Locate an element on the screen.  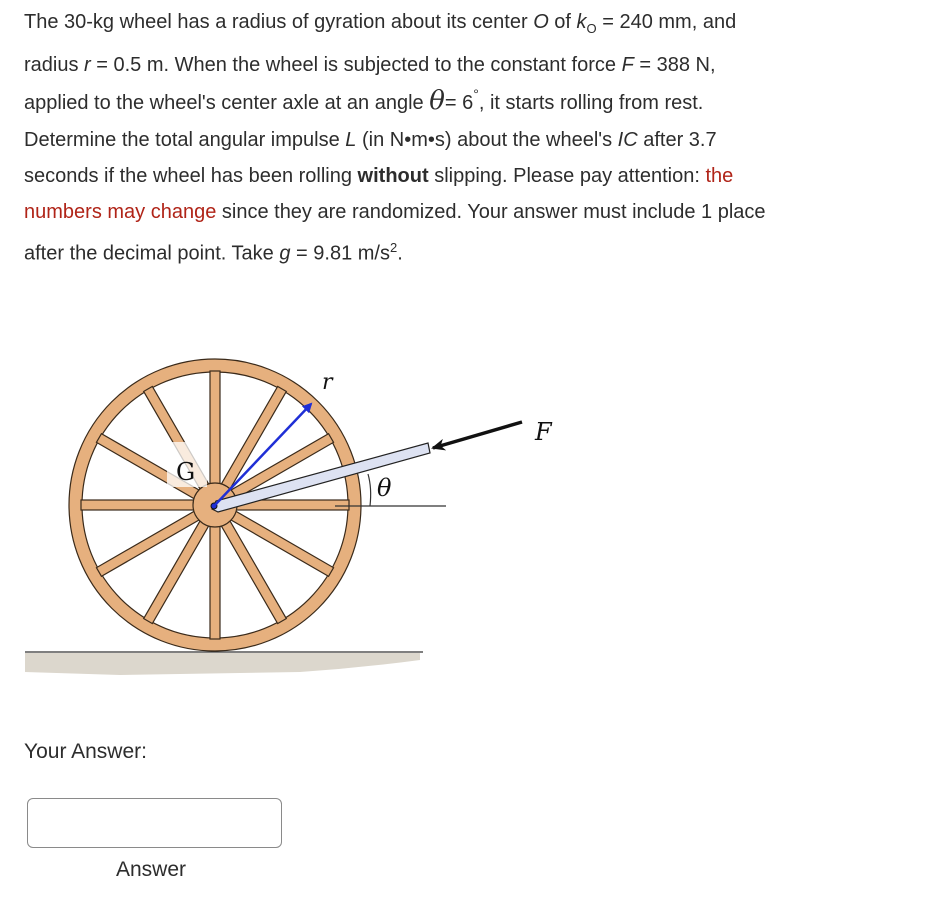
label-G: G is located at coordinates (185, 472).